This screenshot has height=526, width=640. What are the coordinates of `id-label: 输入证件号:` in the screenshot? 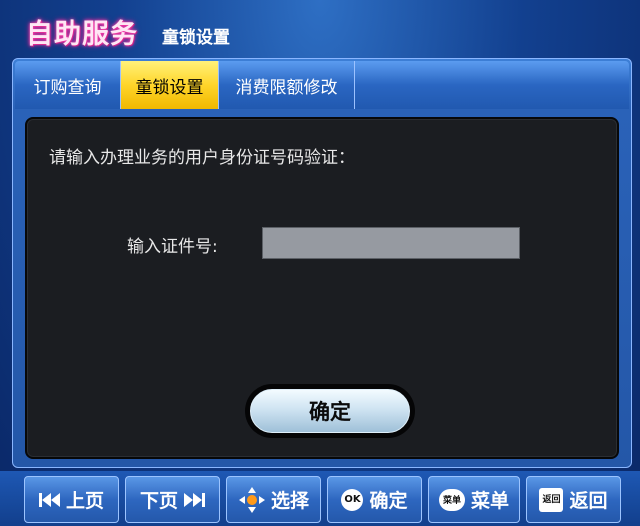 It's located at (172, 247).